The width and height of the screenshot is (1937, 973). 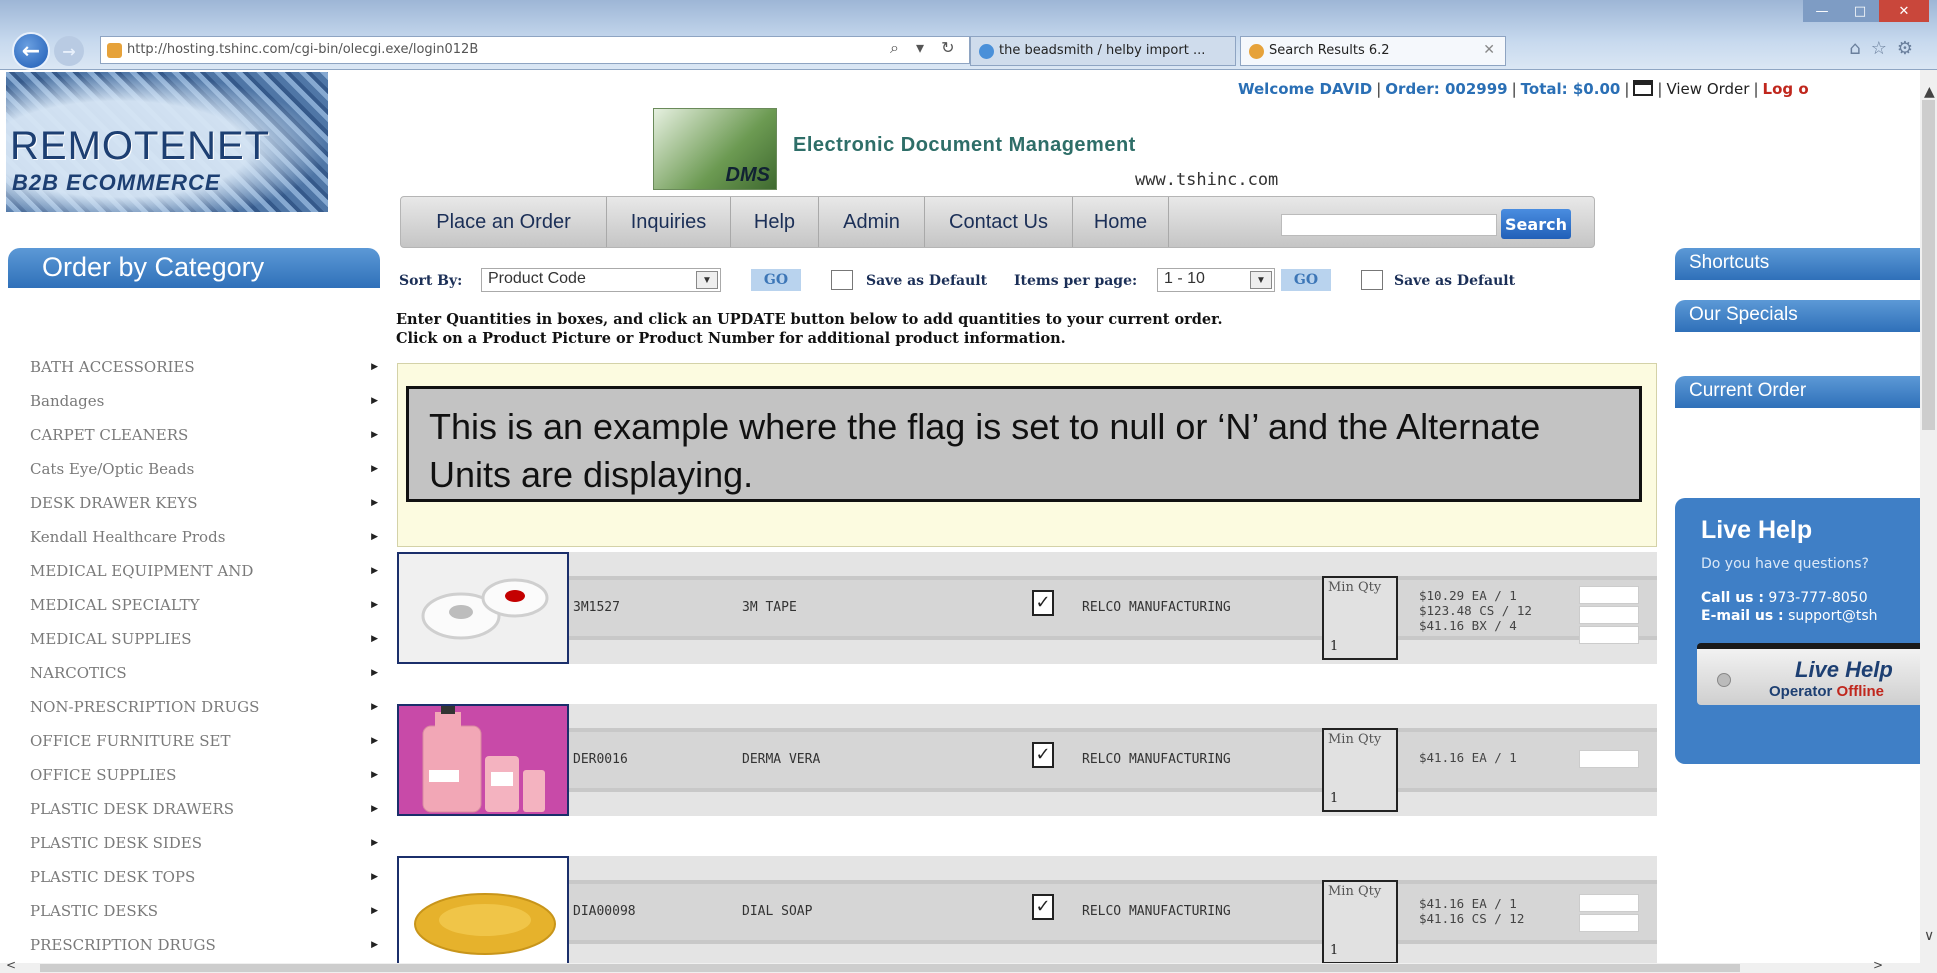 What do you see at coordinates (1389, 225) in the screenshot?
I see `search-input` at bounding box center [1389, 225].